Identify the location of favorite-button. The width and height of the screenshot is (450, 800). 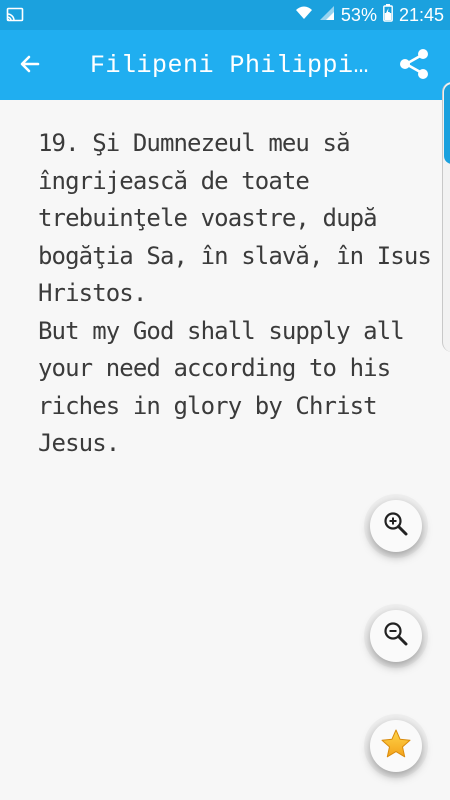
(396, 746).